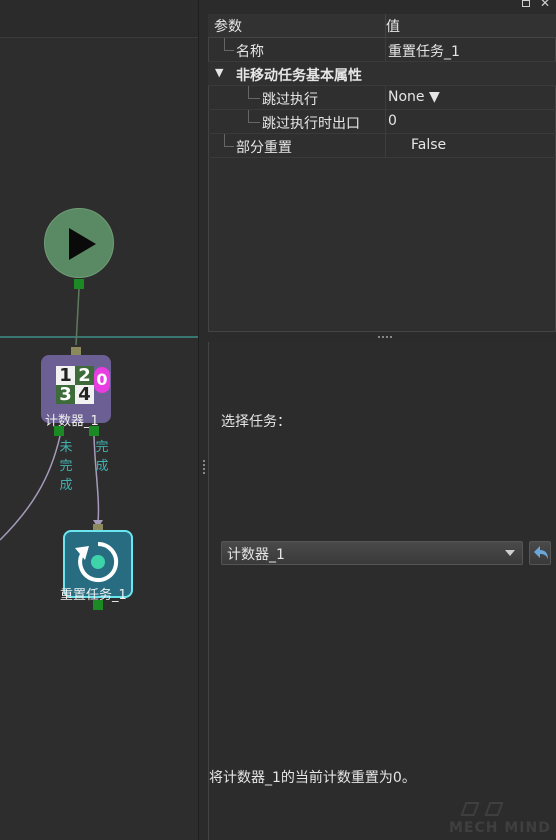 The width and height of the screenshot is (556, 840). I want to click on close-icon: ✕, so click(545, 4).